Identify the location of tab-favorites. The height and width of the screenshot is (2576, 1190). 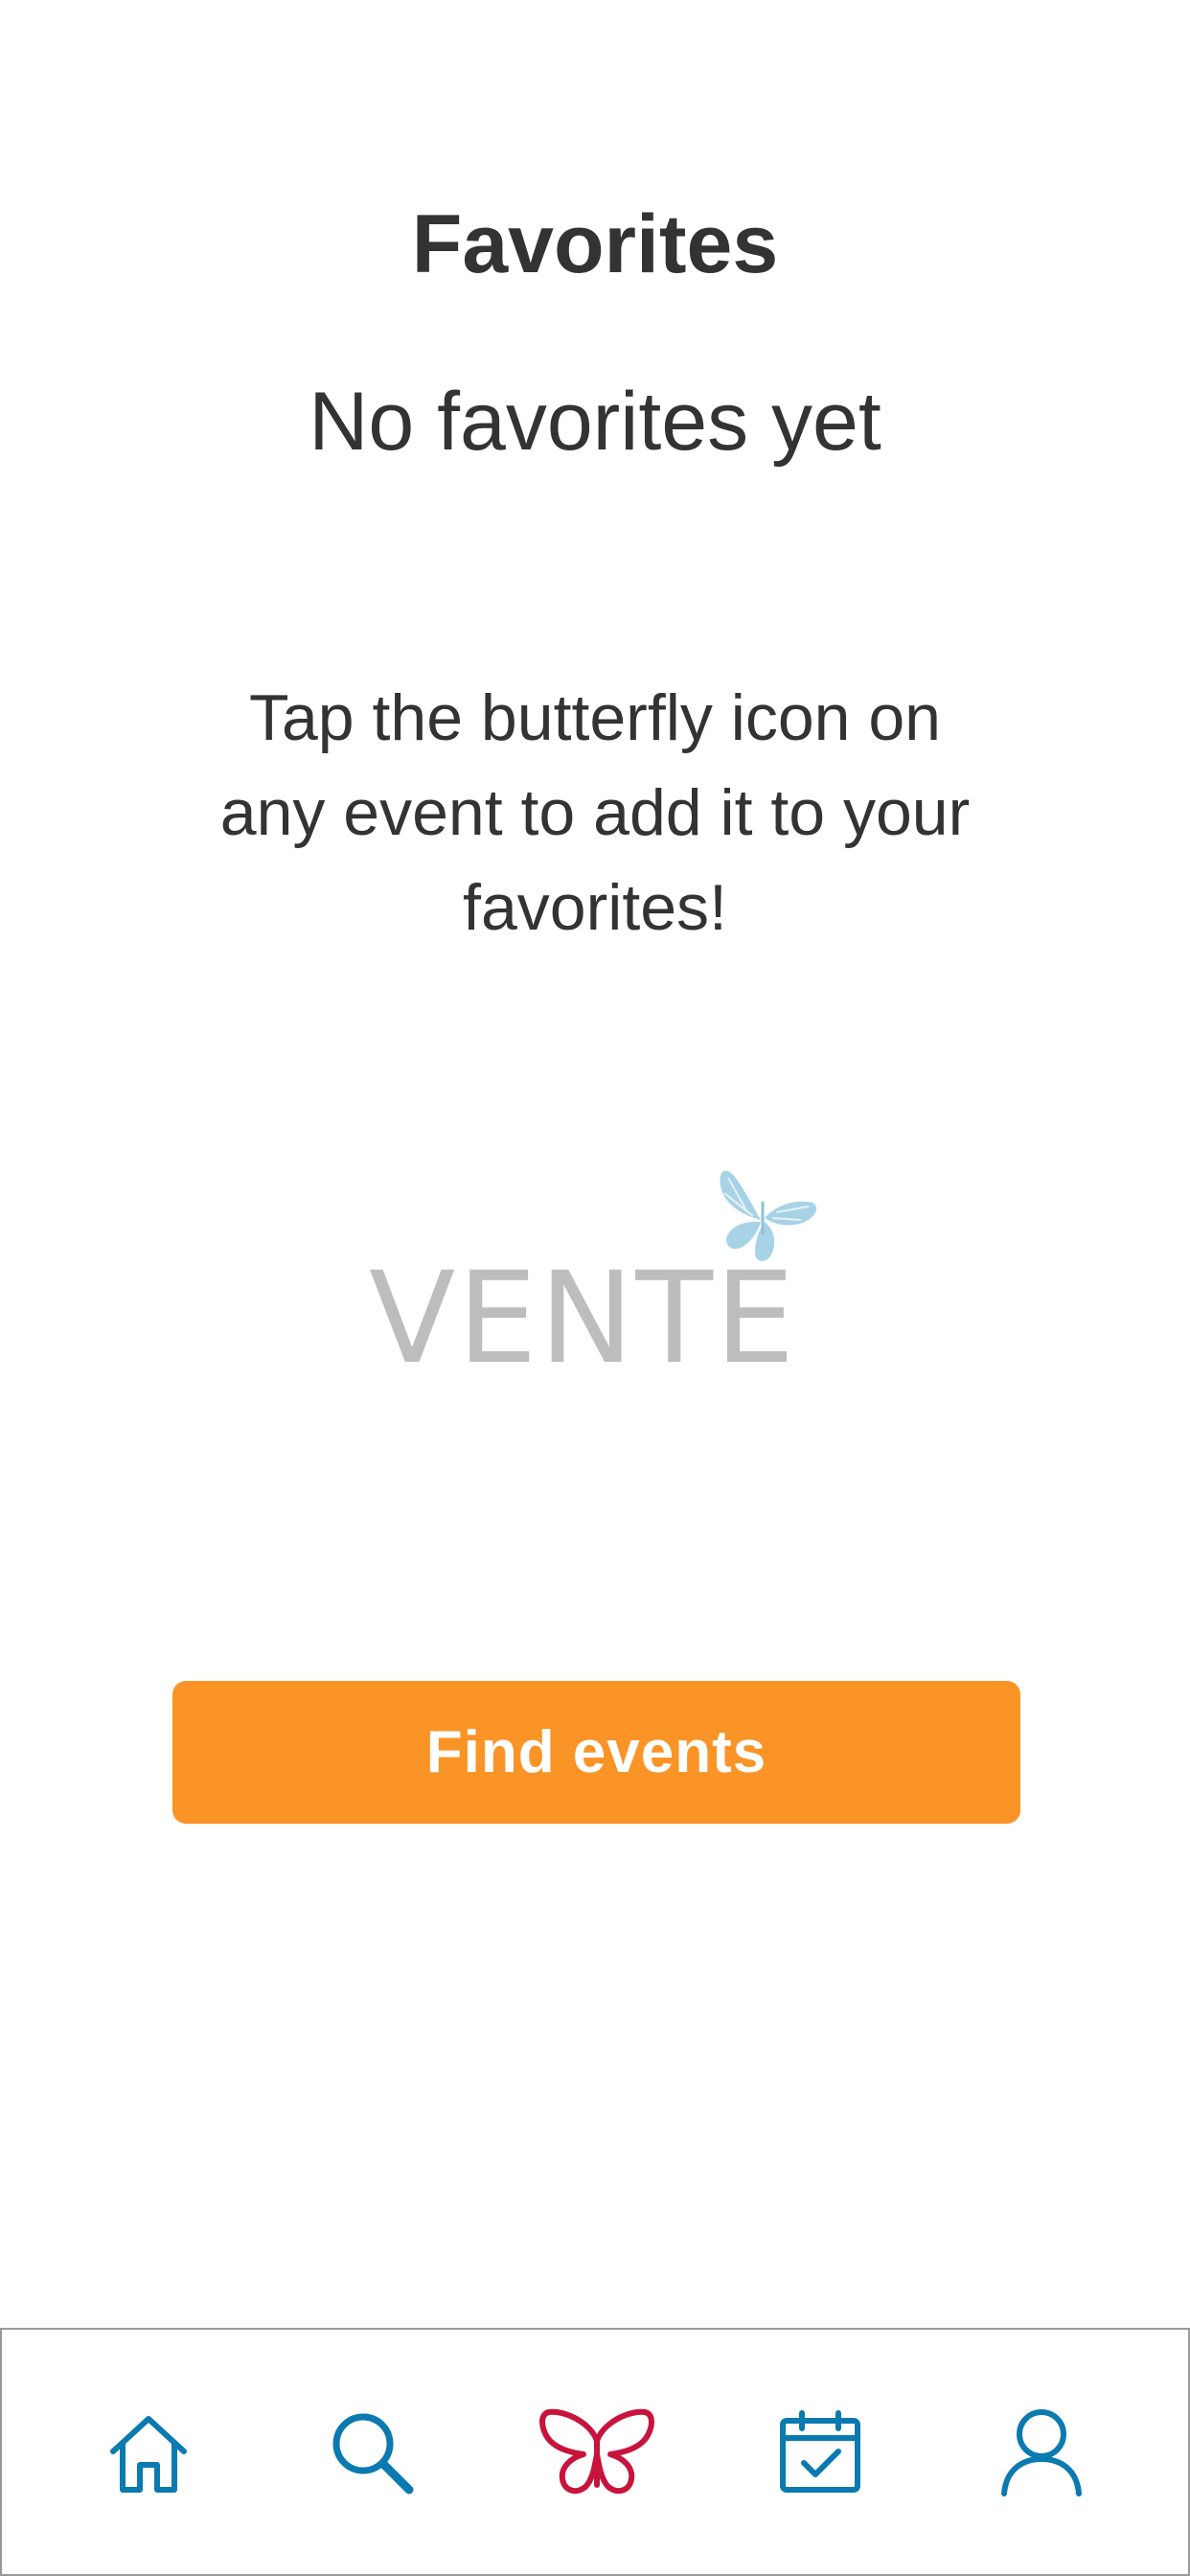
(597, 2452).